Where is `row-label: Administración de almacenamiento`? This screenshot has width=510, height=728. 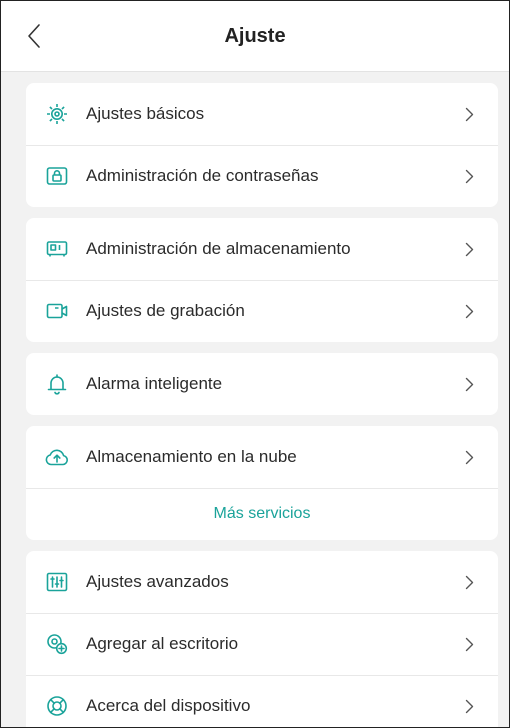 row-label: Administración de almacenamiento is located at coordinates (218, 248).